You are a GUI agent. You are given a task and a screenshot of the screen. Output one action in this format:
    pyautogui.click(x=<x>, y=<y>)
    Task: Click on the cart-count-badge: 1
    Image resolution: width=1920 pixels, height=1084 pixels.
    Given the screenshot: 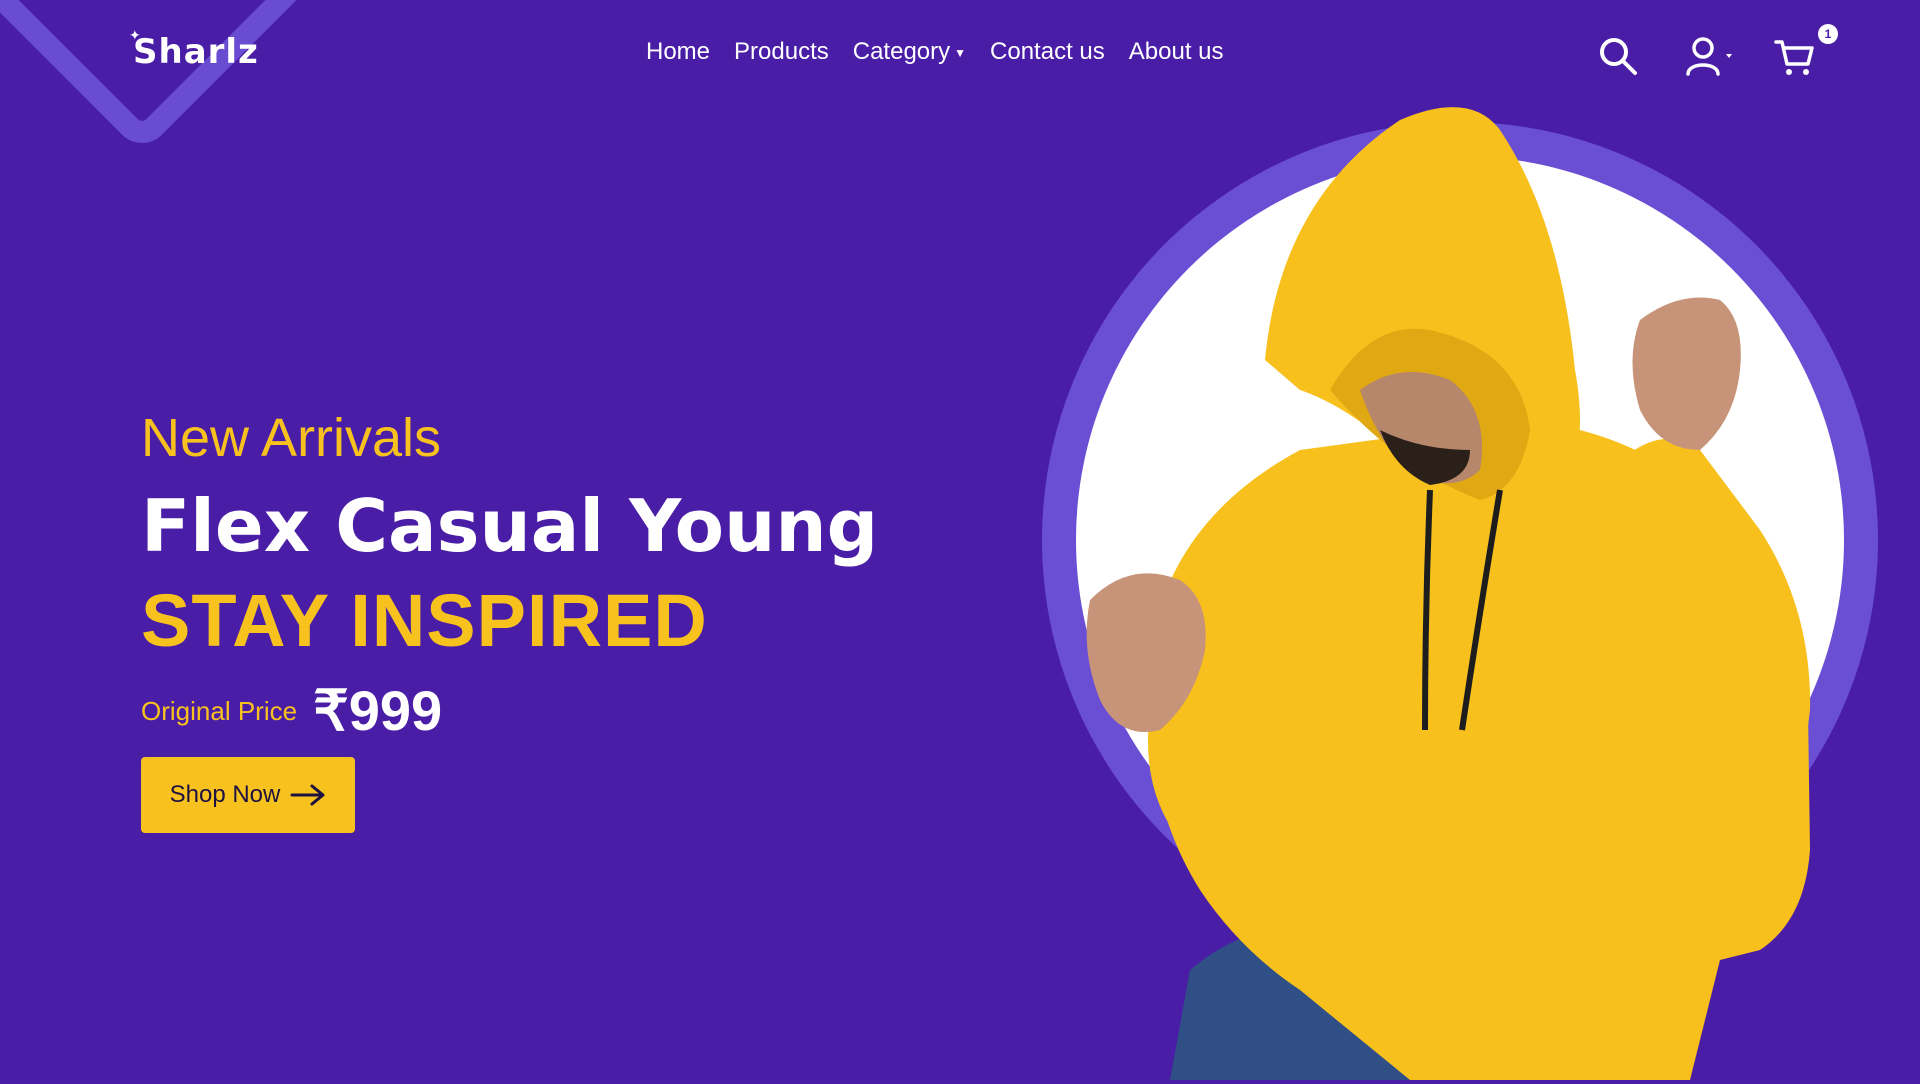 What is the action you would take?
    pyautogui.click(x=1828, y=34)
    